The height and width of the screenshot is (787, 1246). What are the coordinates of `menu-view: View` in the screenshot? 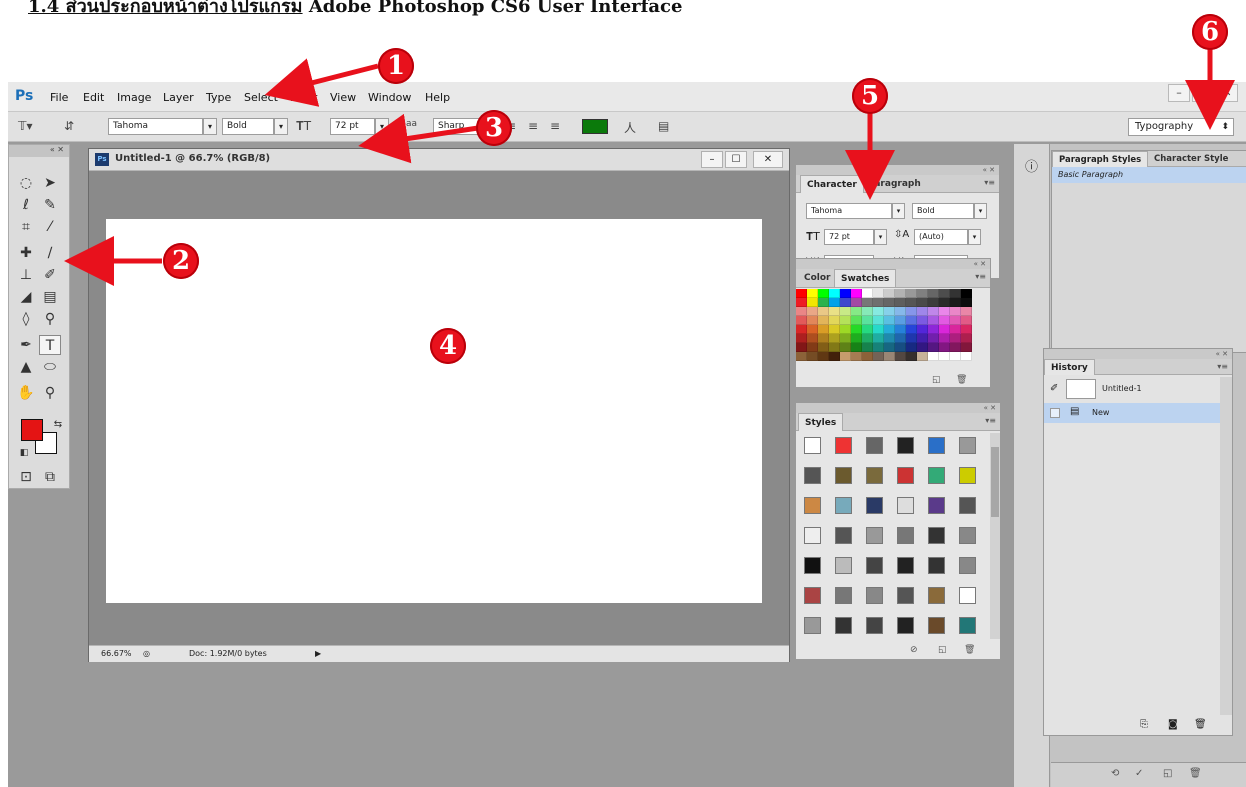 It's located at (343, 97).